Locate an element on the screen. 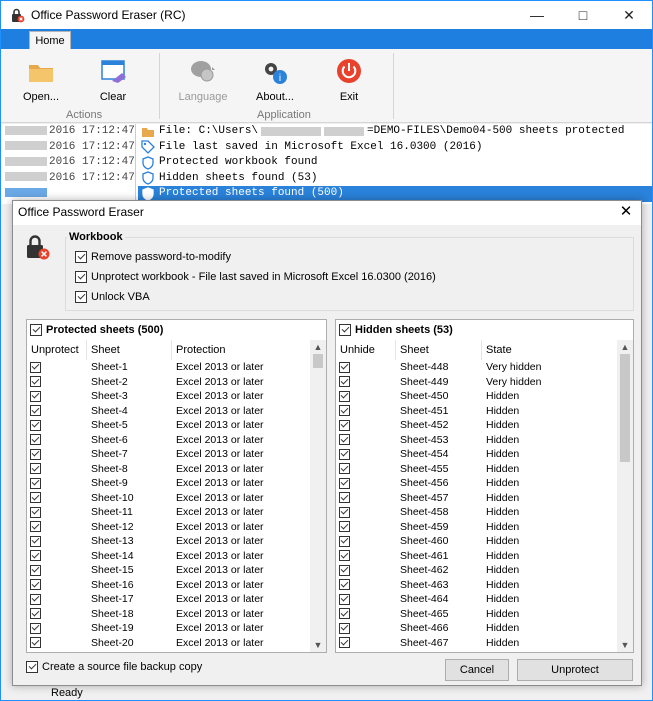 Image resolution: width=653 pixels, height=701 pixels. column-header: Unprotect is located at coordinates (57, 350).